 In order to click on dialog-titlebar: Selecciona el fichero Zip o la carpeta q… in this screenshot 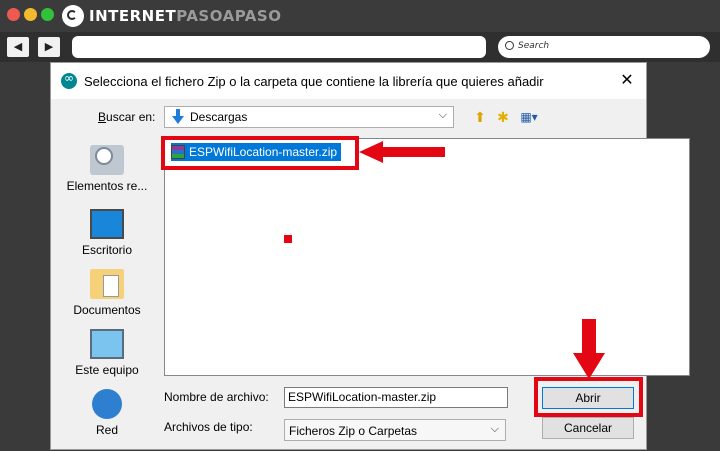, I will do `click(348, 81)`.